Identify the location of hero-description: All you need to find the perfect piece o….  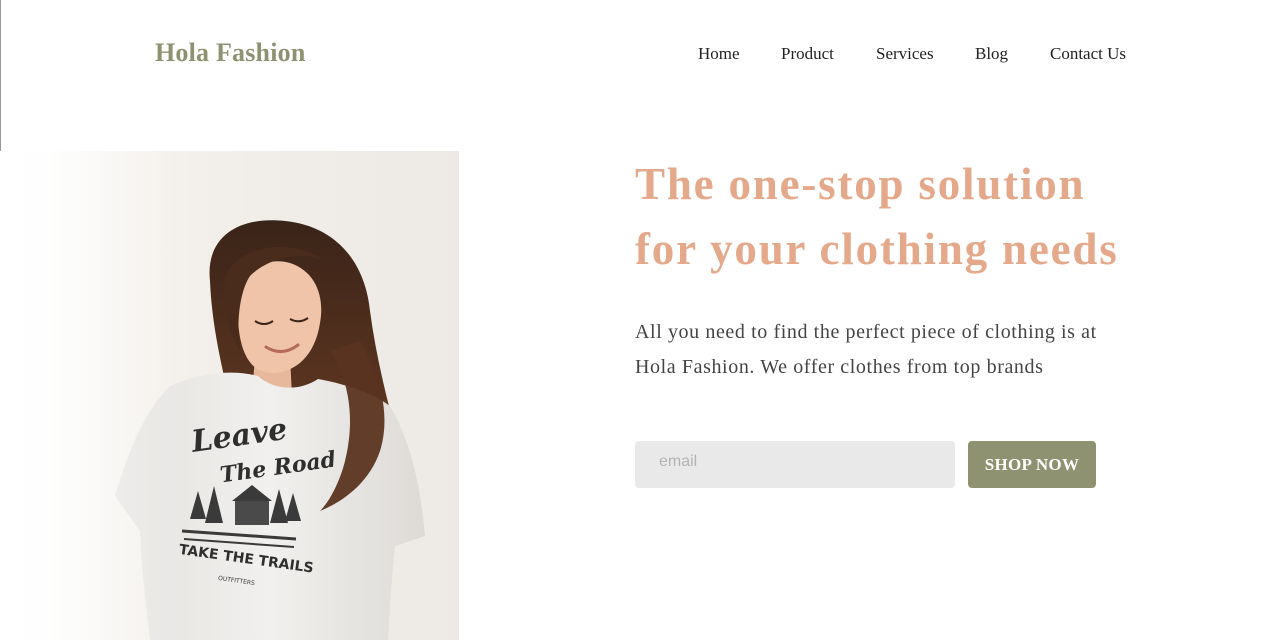
(875, 350).